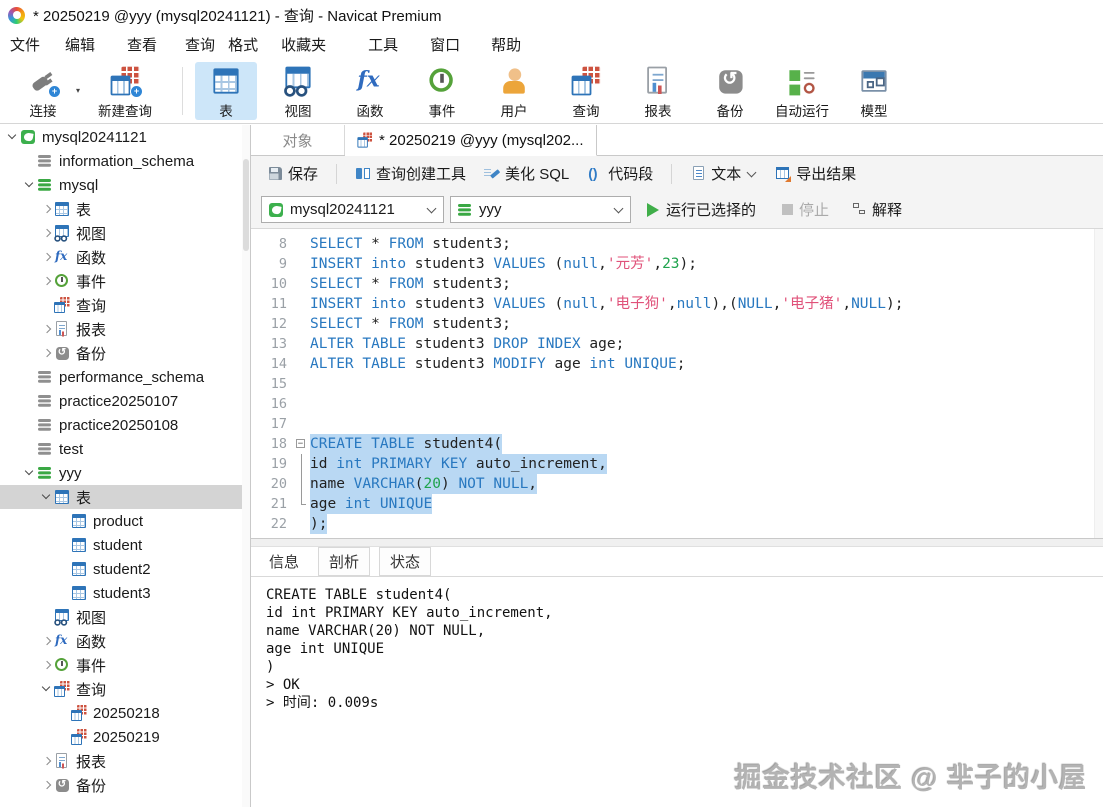 The width and height of the screenshot is (1103, 807). Describe the element at coordinates (370, 91) in the screenshot. I see `toolbar-函数: 函数` at that location.